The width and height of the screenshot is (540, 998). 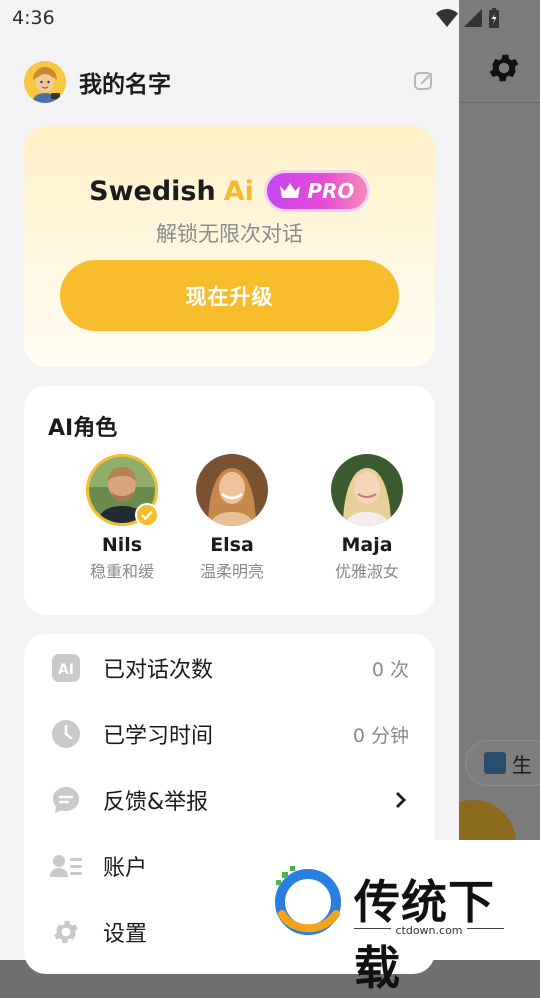 I want to click on menu-label: 反馈&举报, so click(x=156, y=802).